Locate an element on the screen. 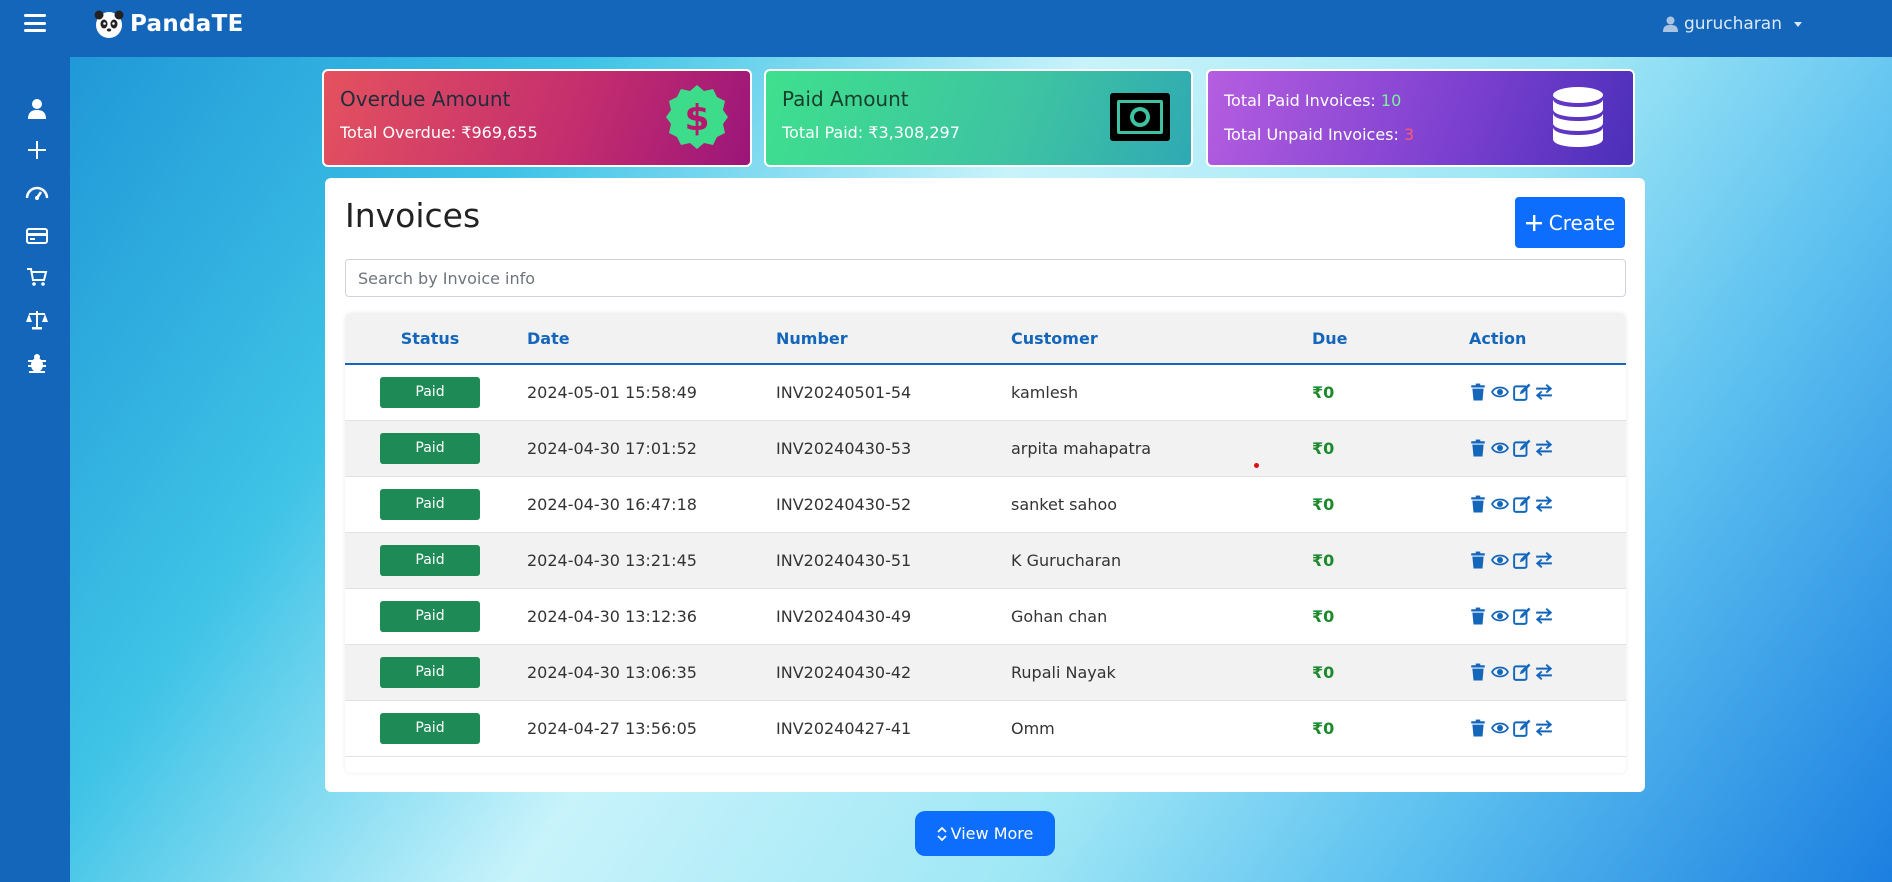 This screenshot has height=882, width=1892. customer-cell: Rupali Nayak is located at coordinates (1063, 672).